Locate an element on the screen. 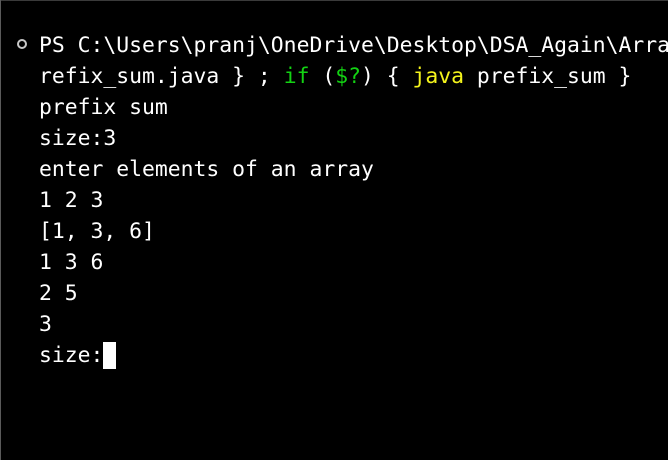 The image size is (668, 460). status-variable: $? is located at coordinates (348, 76).